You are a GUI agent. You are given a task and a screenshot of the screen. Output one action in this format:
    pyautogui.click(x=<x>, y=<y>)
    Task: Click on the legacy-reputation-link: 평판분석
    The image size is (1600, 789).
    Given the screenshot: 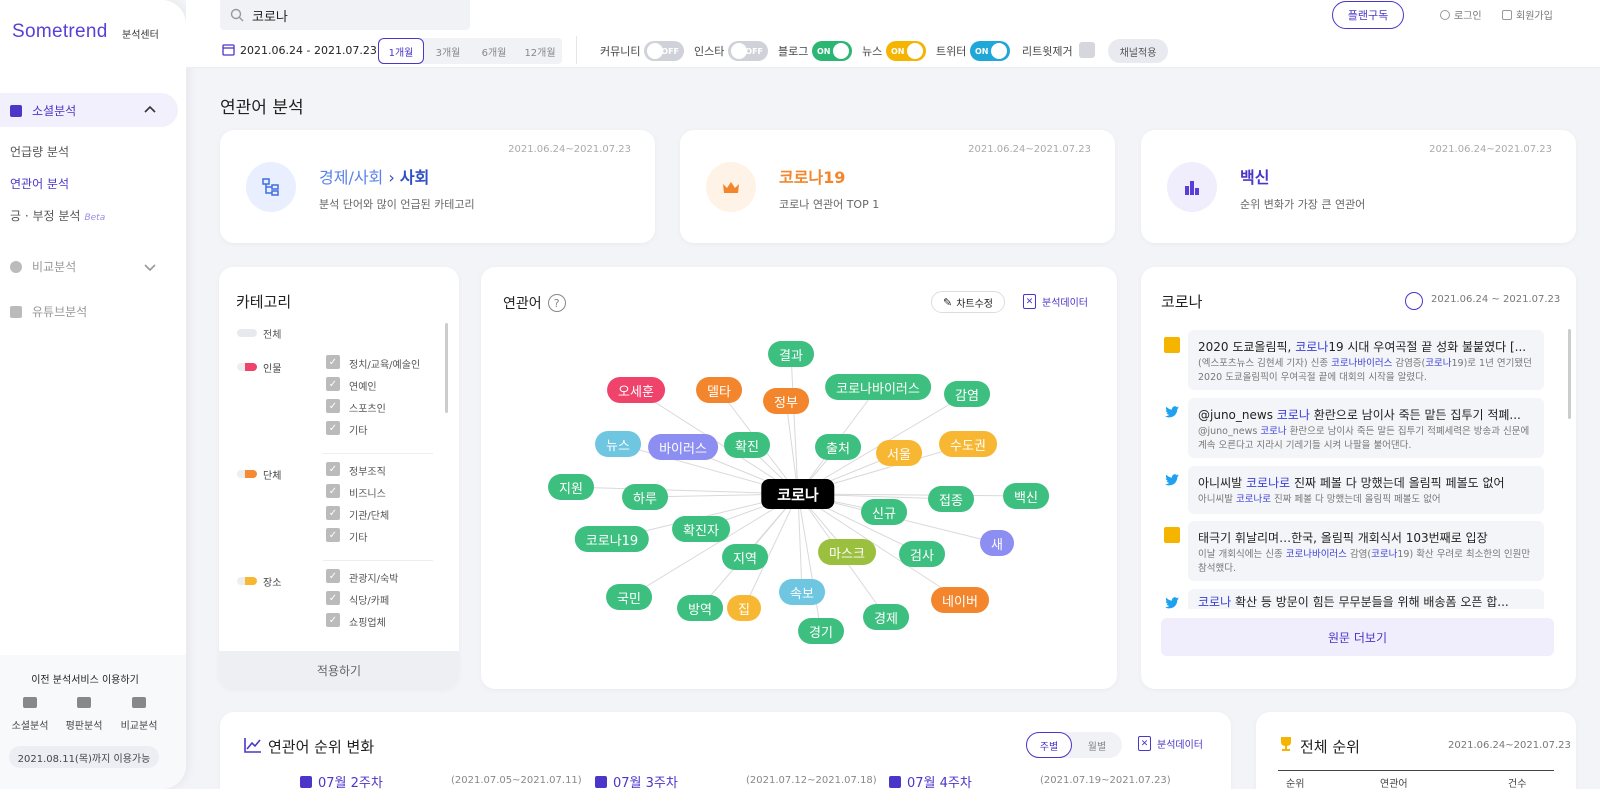 What is the action you would take?
    pyautogui.click(x=84, y=724)
    